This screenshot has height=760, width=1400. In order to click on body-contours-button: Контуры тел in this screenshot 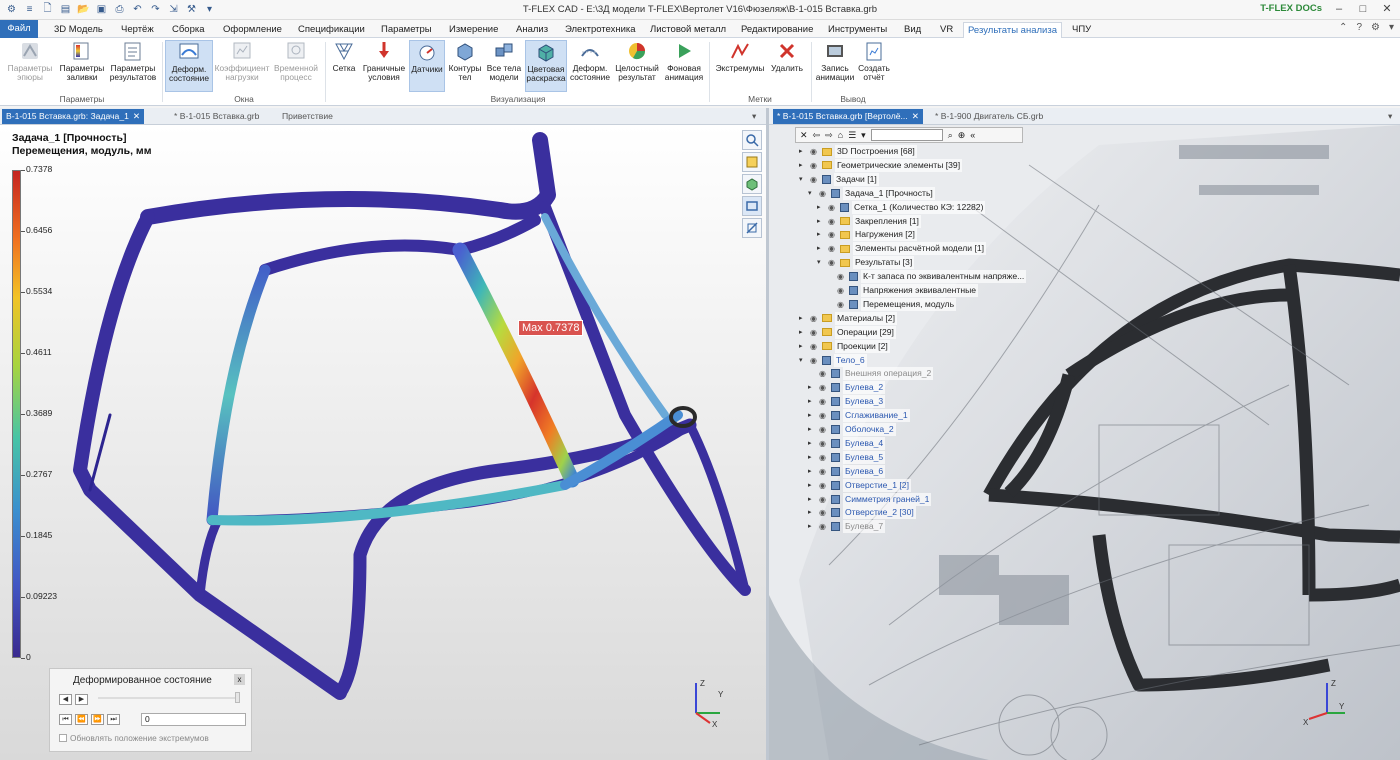, I will do `click(465, 66)`.